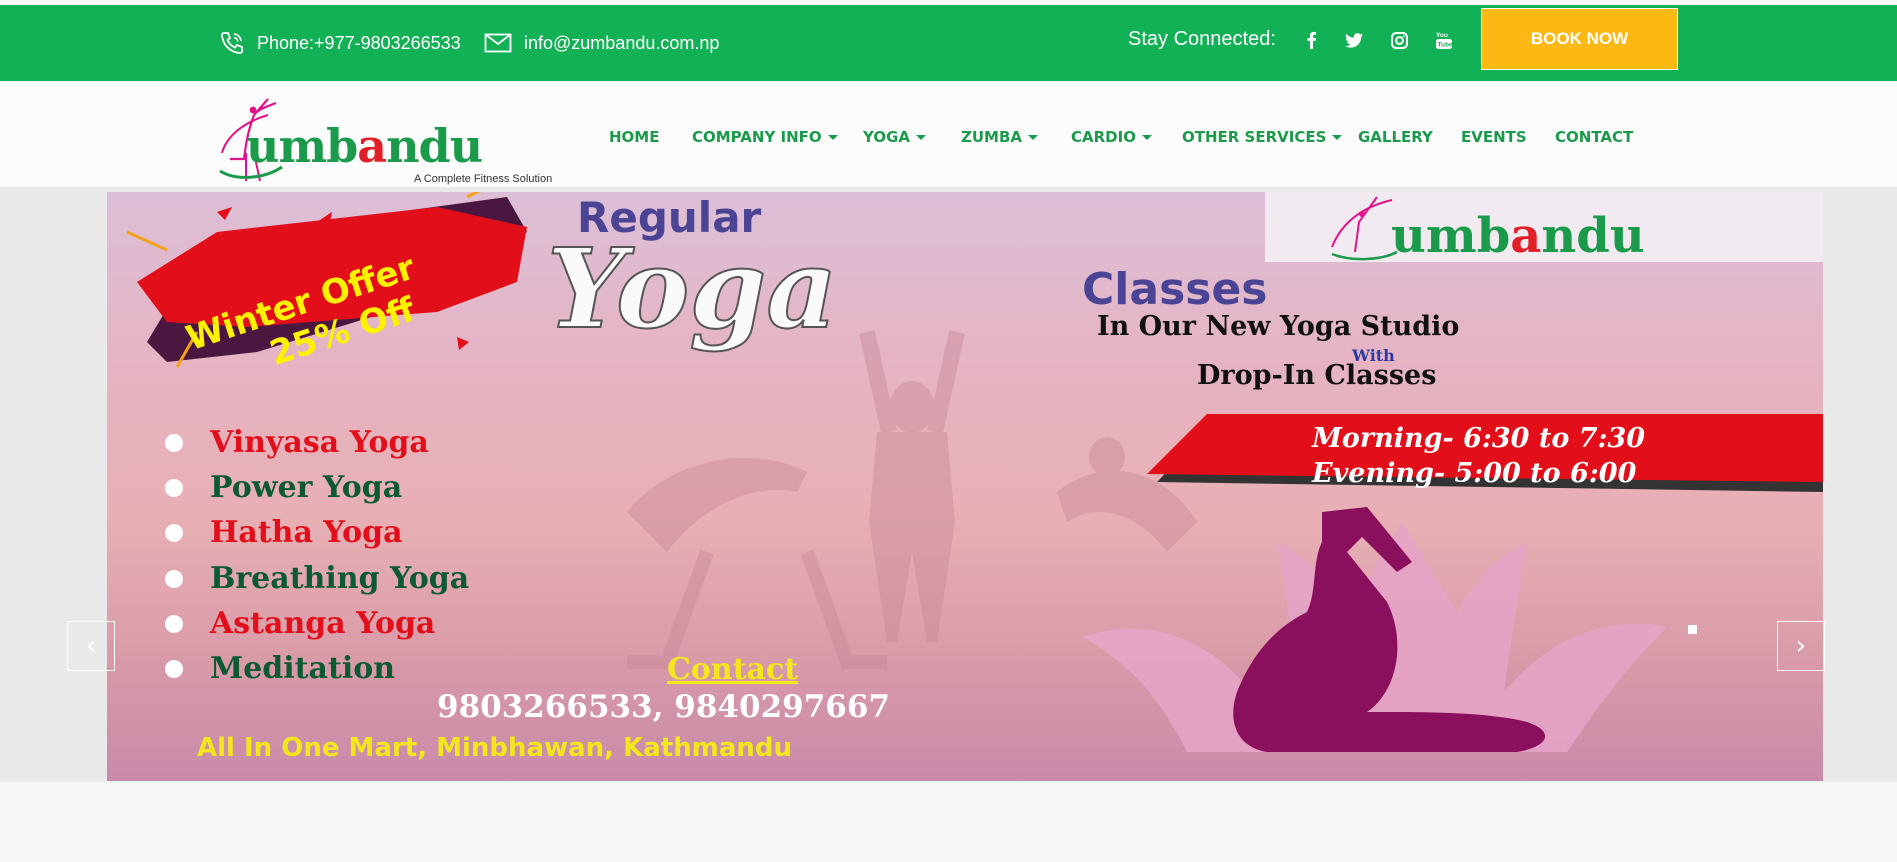 This screenshot has height=862, width=1897. Describe the element at coordinates (692, 288) in the screenshot. I see `yoga-script-text: Yoga` at that location.